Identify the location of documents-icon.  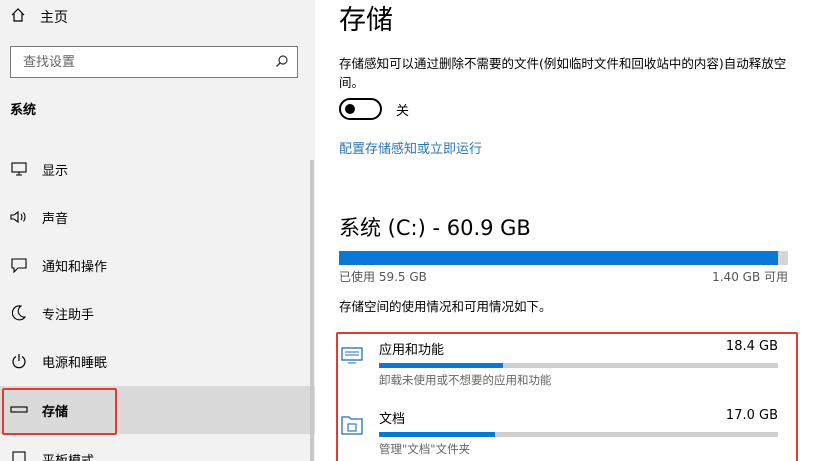
(352, 424).